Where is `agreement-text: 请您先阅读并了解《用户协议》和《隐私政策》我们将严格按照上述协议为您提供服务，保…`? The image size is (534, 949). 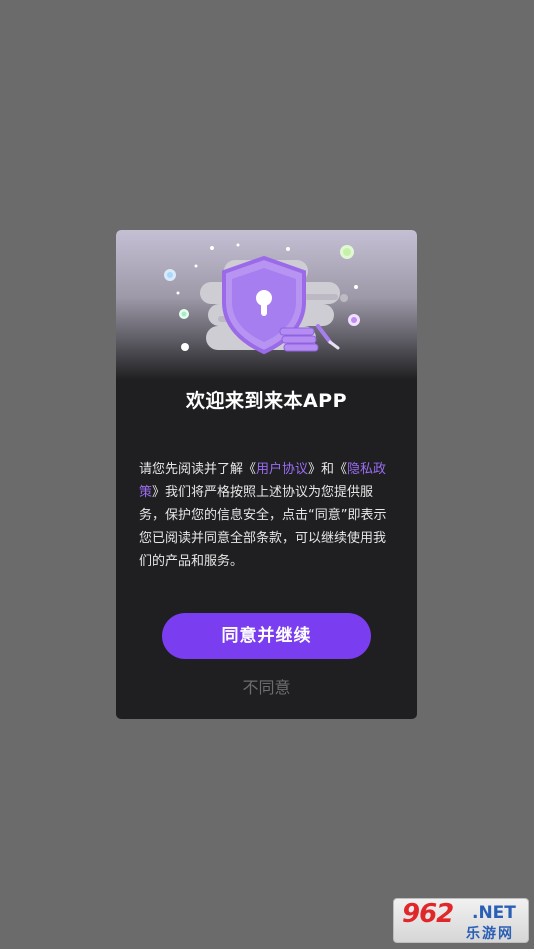 agreement-text: 请您先阅读并了解《用户协议》和《隐私政策》我们将严格按照上述协议为您提供服务，保… is located at coordinates (267, 515).